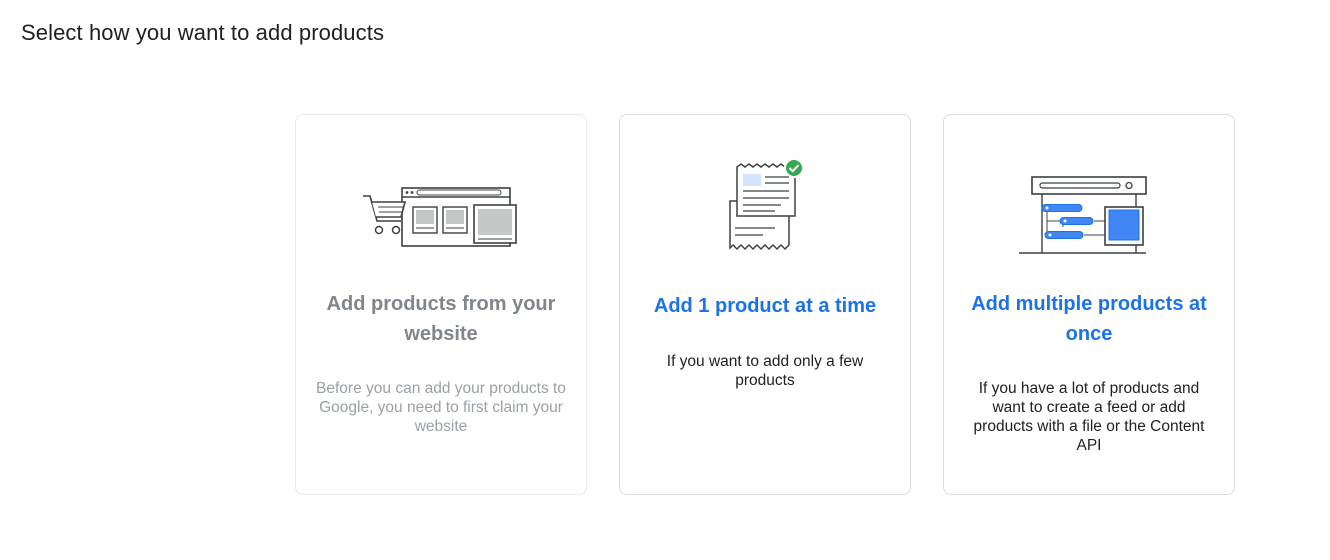 The image size is (1330, 560). Describe the element at coordinates (765, 371) in the screenshot. I see `card-description: If you want to add only a few products` at that location.